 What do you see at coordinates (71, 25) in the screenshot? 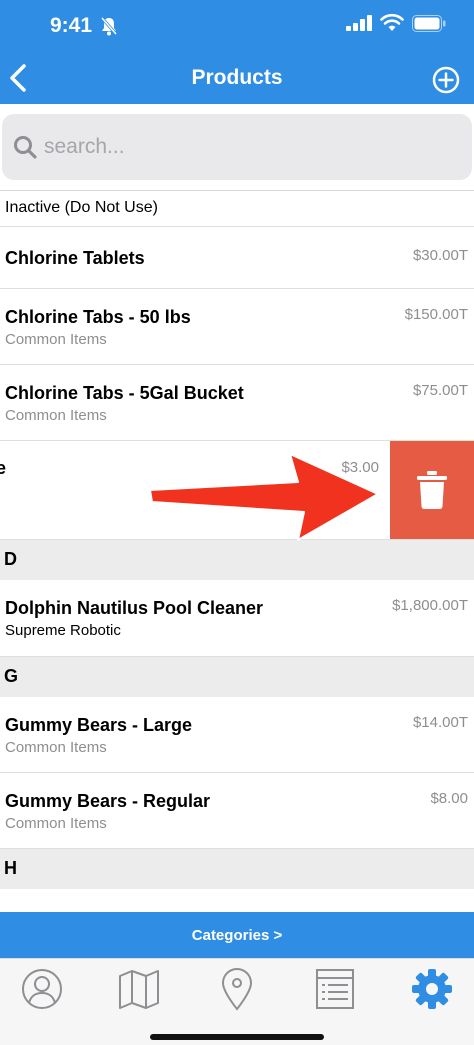
I see `status-time: 9:41` at bounding box center [71, 25].